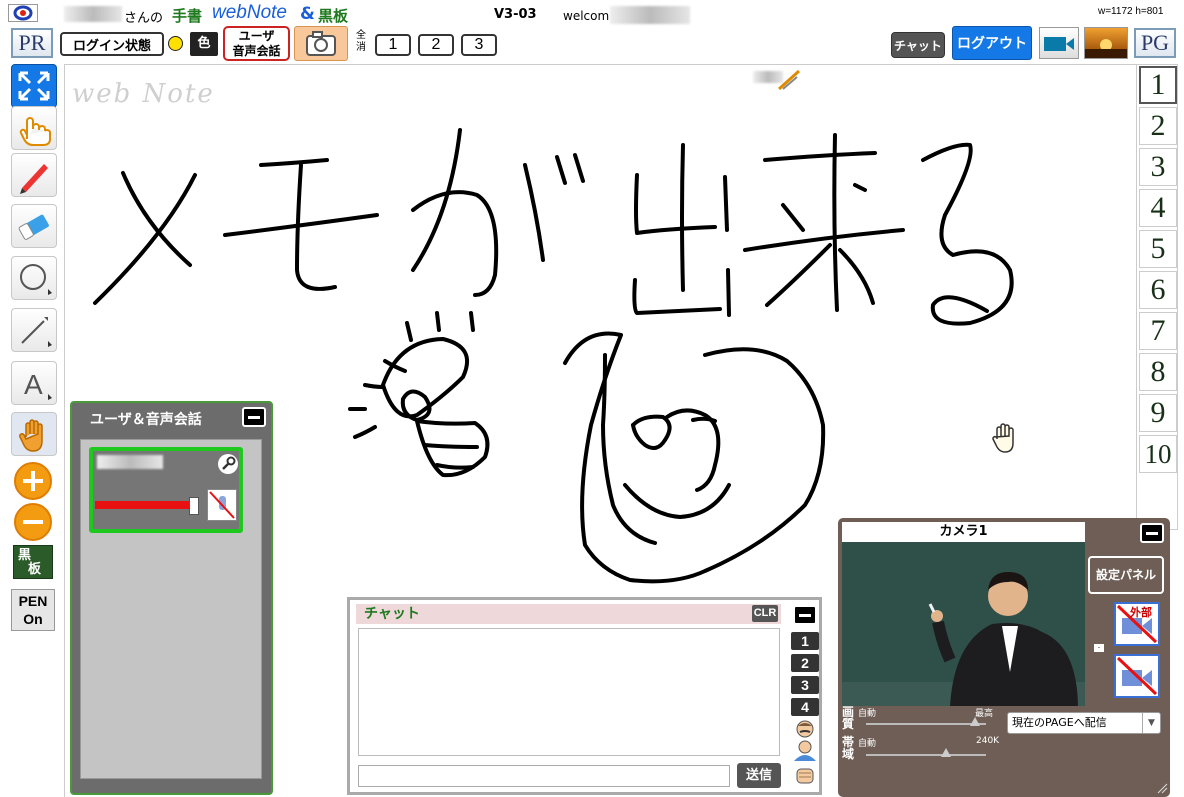 The image size is (1184, 797). I want to click on video-camera-icon, so click(1059, 44).